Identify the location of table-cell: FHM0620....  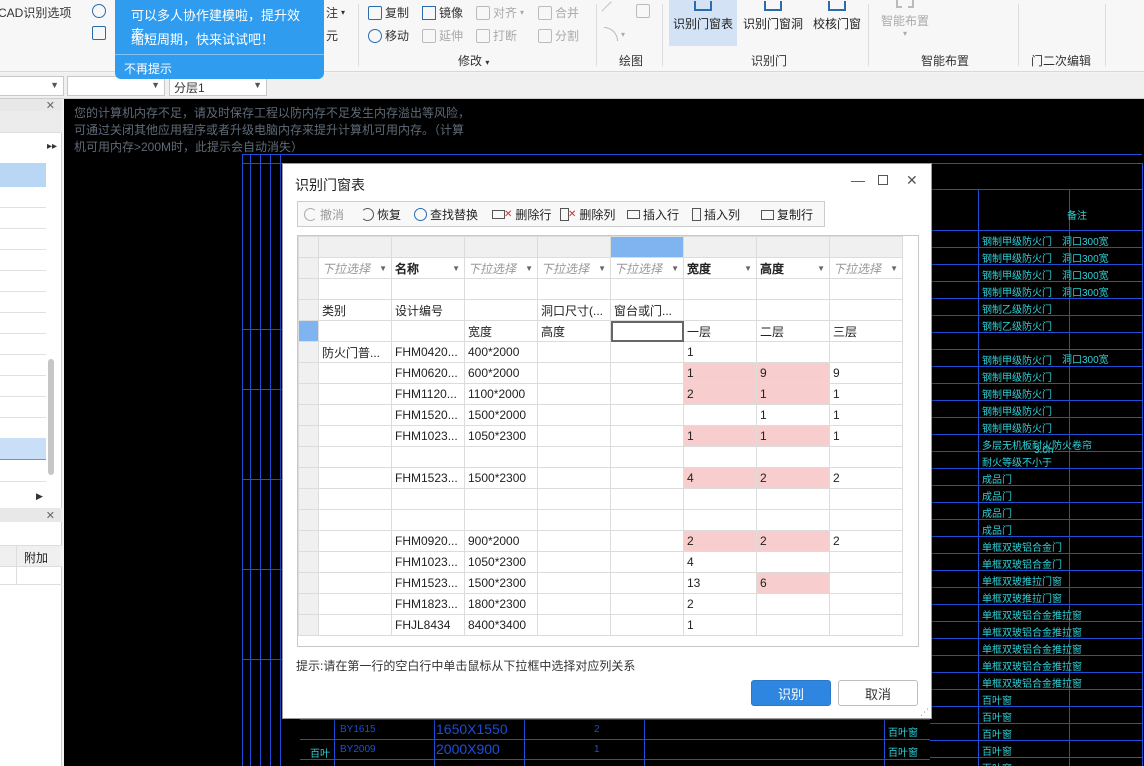
(428, 373).